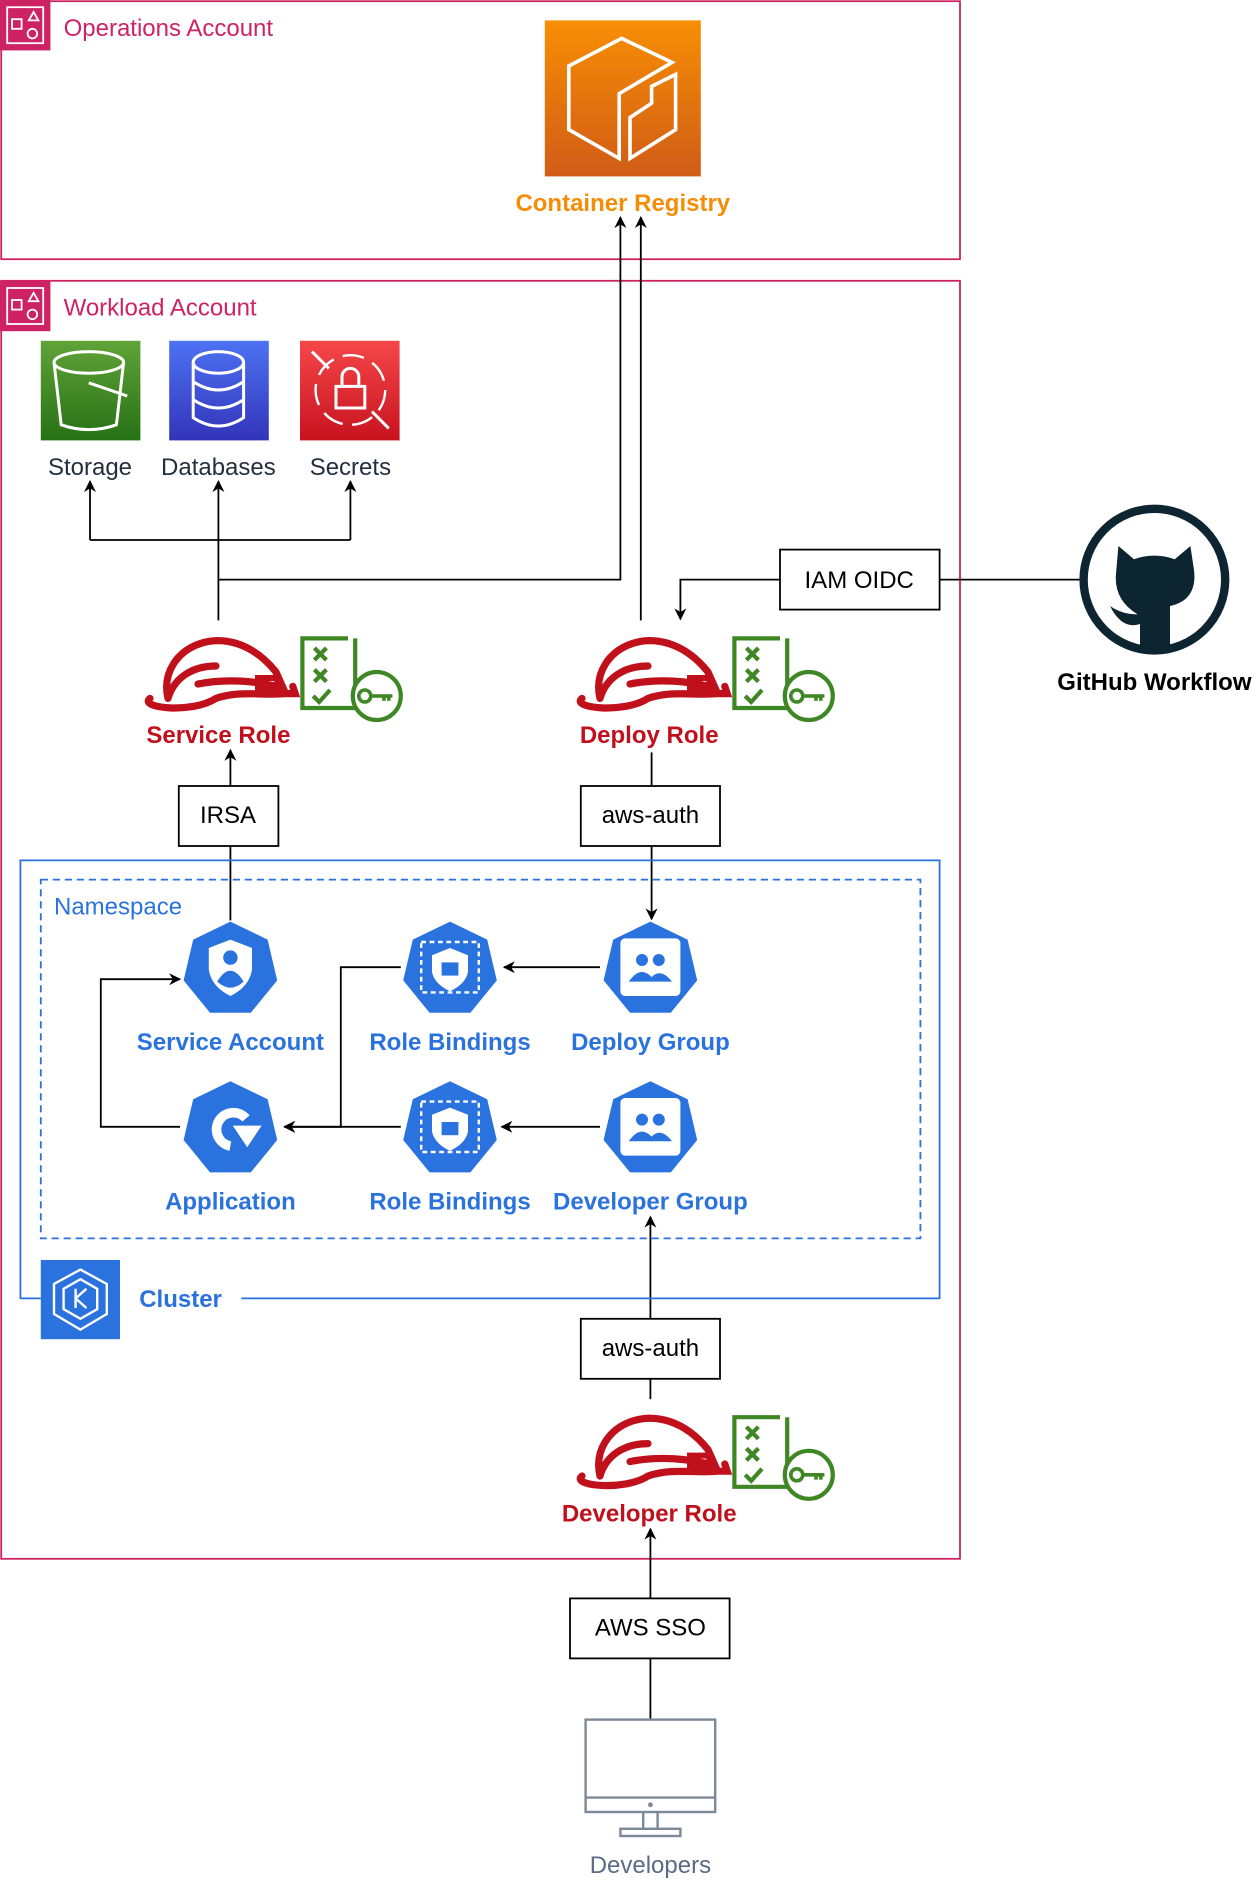 This screenshot has width=1254, height=1884. What do you see at coordinates (230, 967) in the screenshot?
I see `service-account-icon` at bounding box center [230, 967].